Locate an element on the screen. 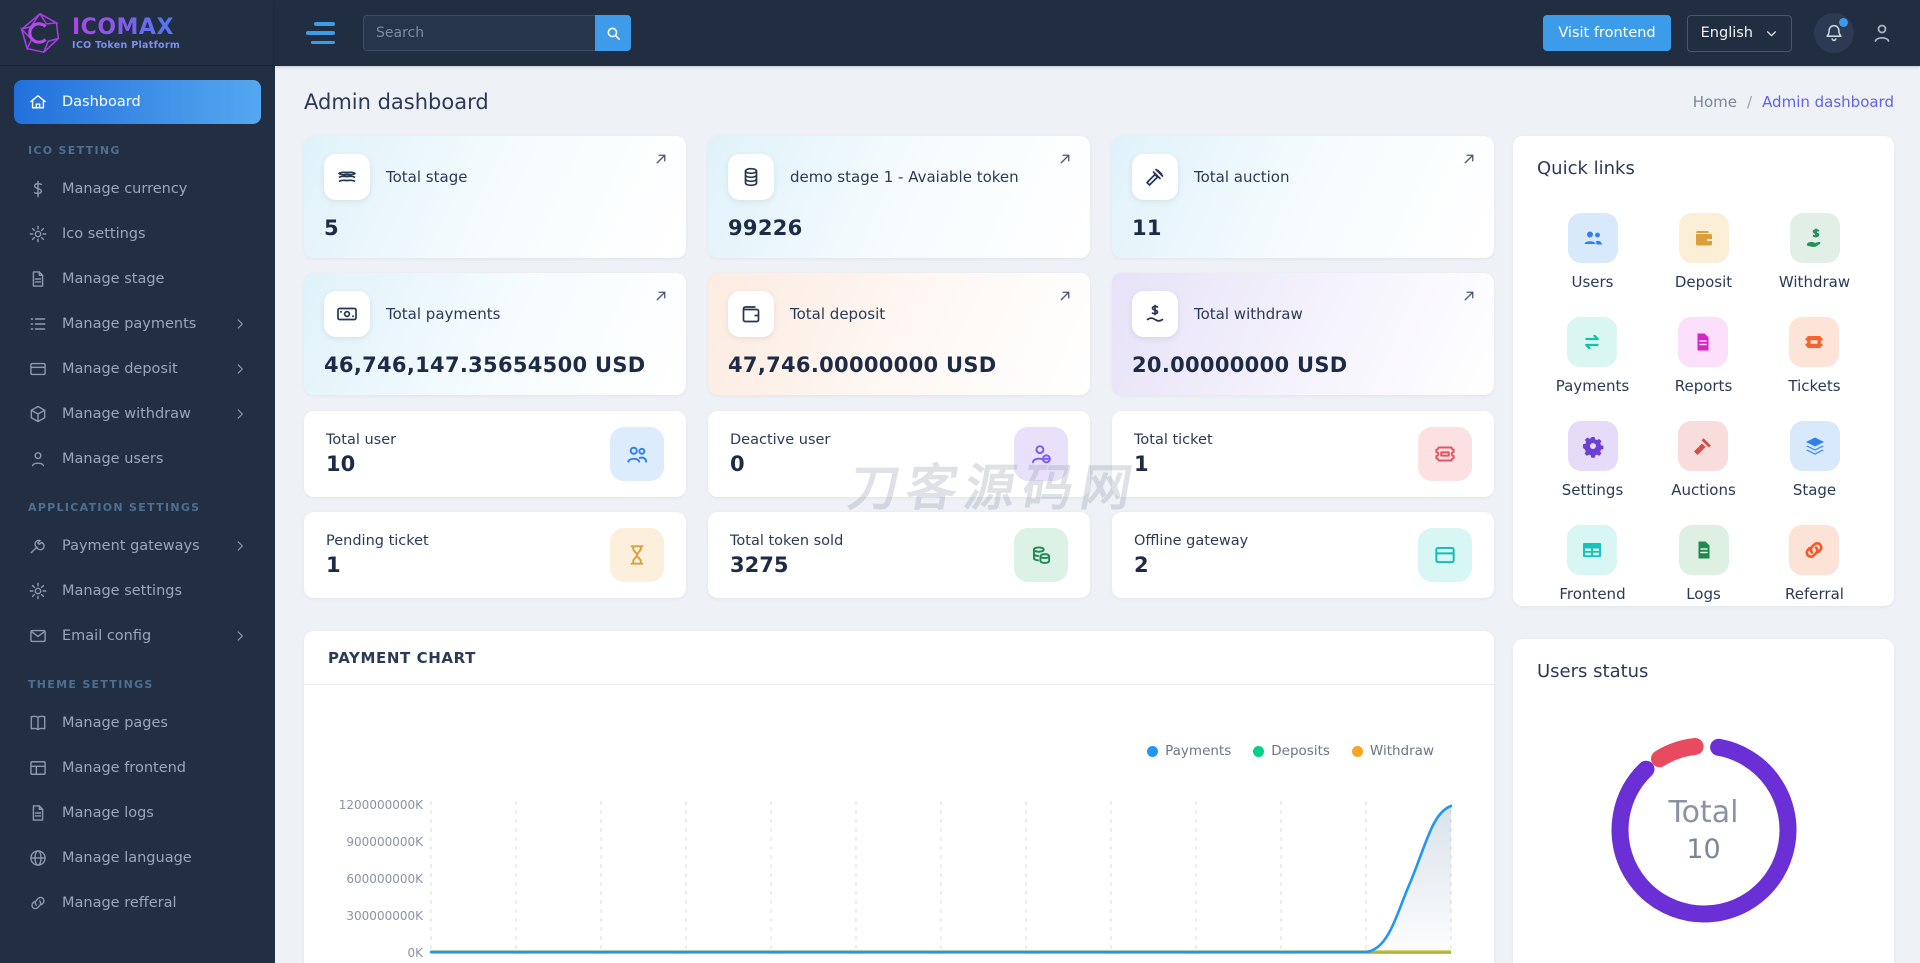 This screenshot has width=1920, height=963. sidebar-item-manage-settings: Manage settings is located at coordinates (137, 591).